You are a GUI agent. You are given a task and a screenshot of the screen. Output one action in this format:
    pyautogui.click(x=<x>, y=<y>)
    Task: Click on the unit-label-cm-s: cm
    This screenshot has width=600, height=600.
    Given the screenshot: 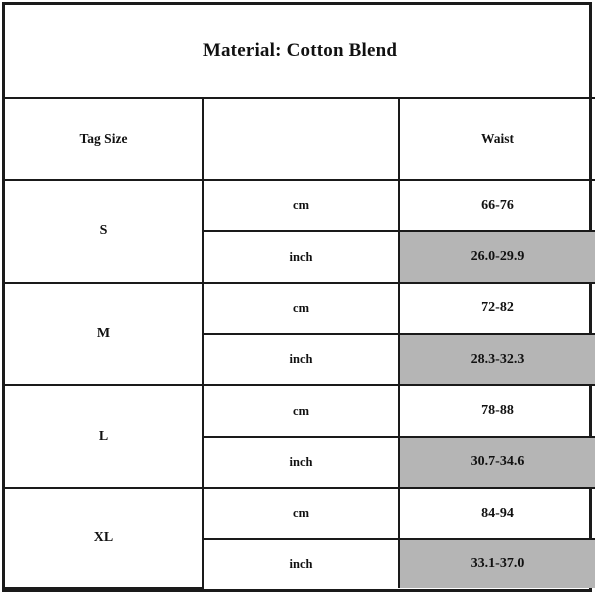 What is the action you would take?
    pyautogui.click(x=301, y=205)
    